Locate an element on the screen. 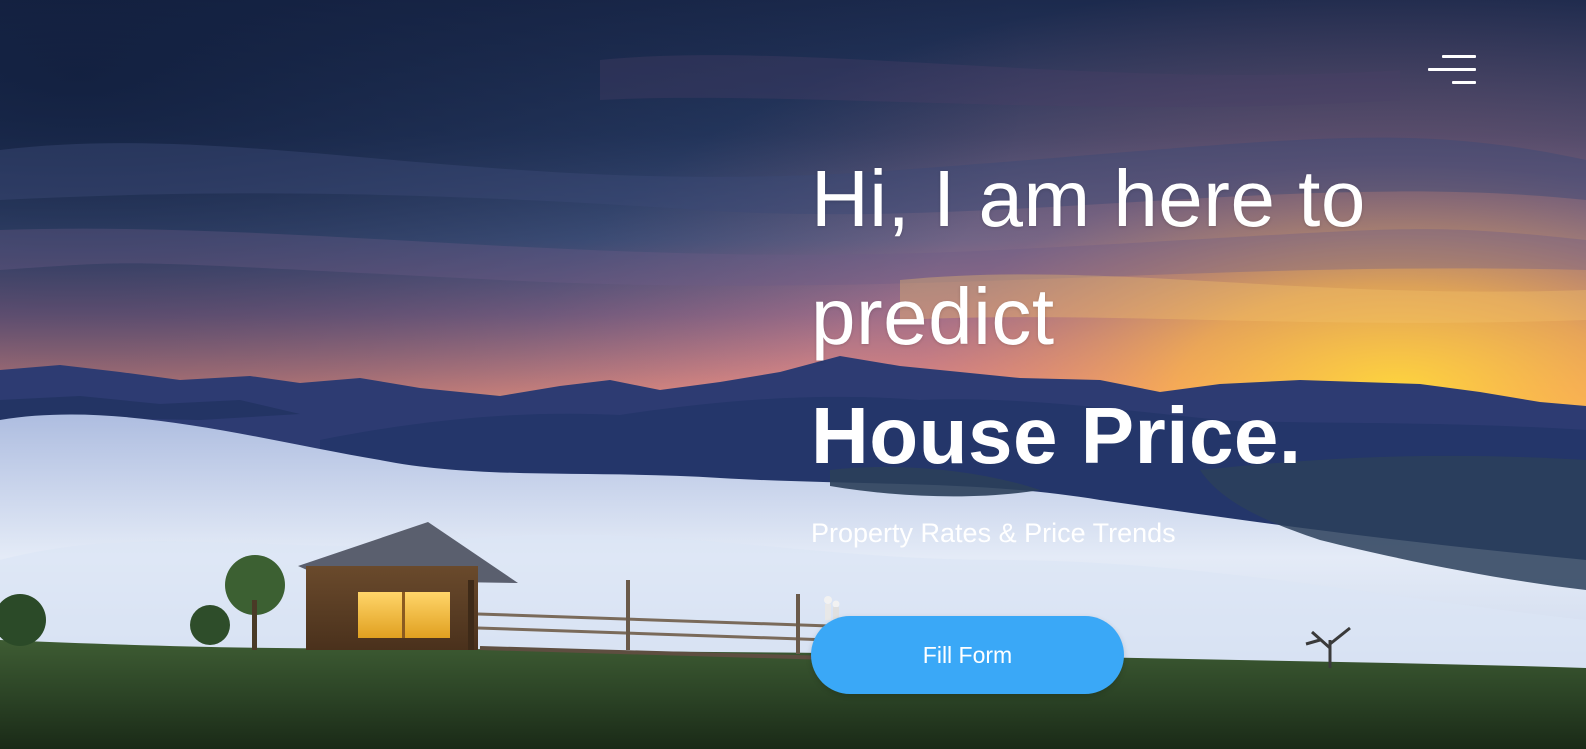 The image size is (1586, 749). hero-headline-line-2: predict is located at coordinates (933, 316).